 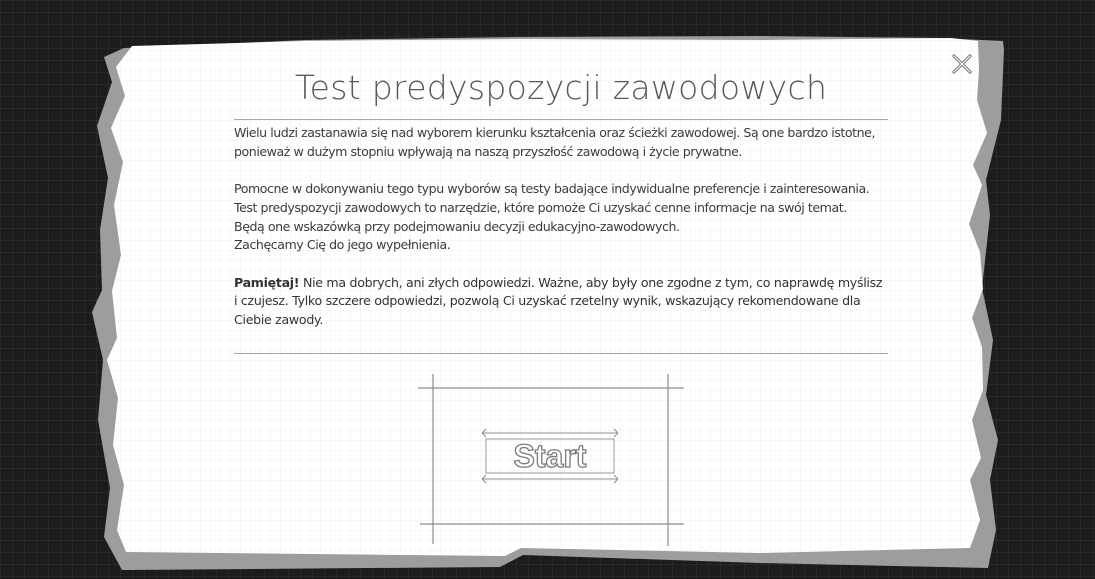 I want to click on close-icon, so click(x=962, y=64).